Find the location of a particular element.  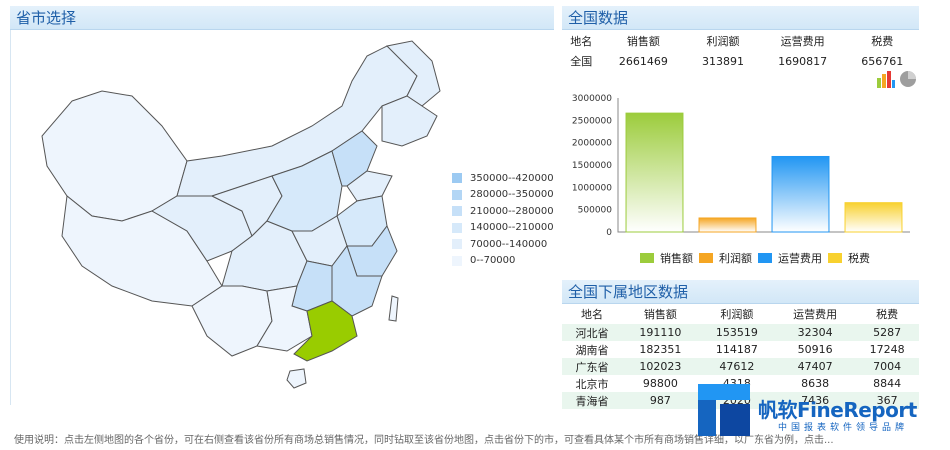

cell: 182351 is located at coordinates (660, 349).